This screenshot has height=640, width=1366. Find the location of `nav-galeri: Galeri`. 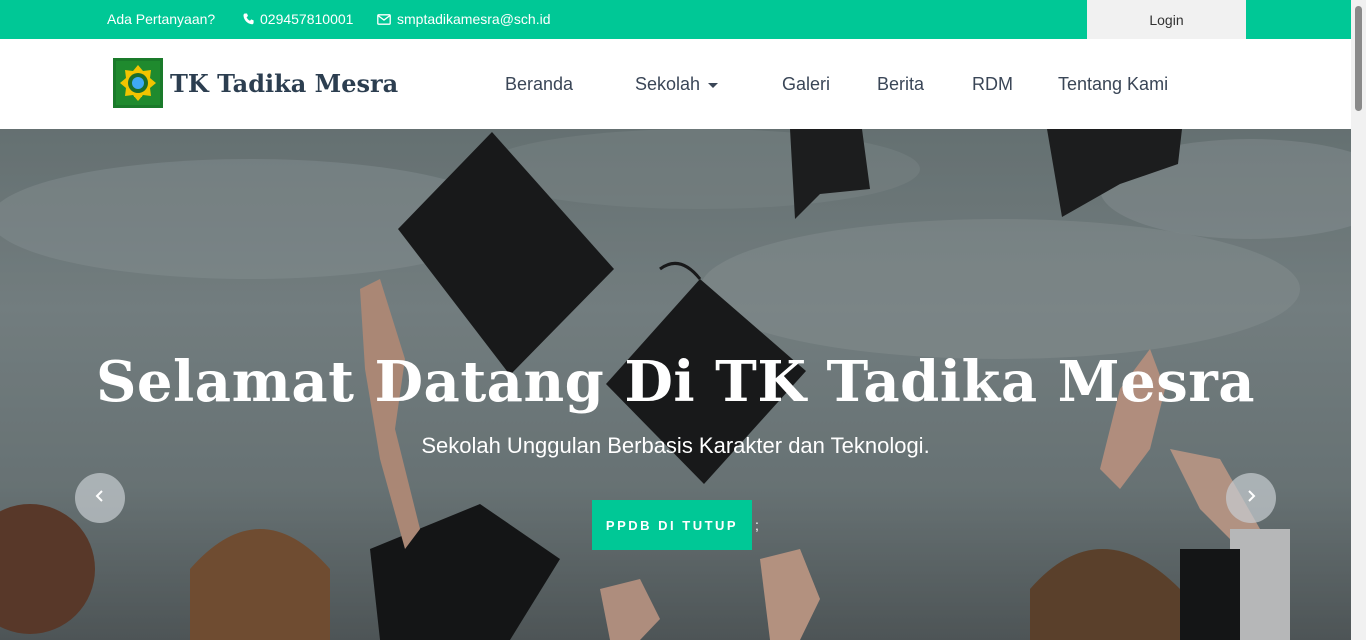

nav-galeri: Galeri is located at coordinates (806, 84).